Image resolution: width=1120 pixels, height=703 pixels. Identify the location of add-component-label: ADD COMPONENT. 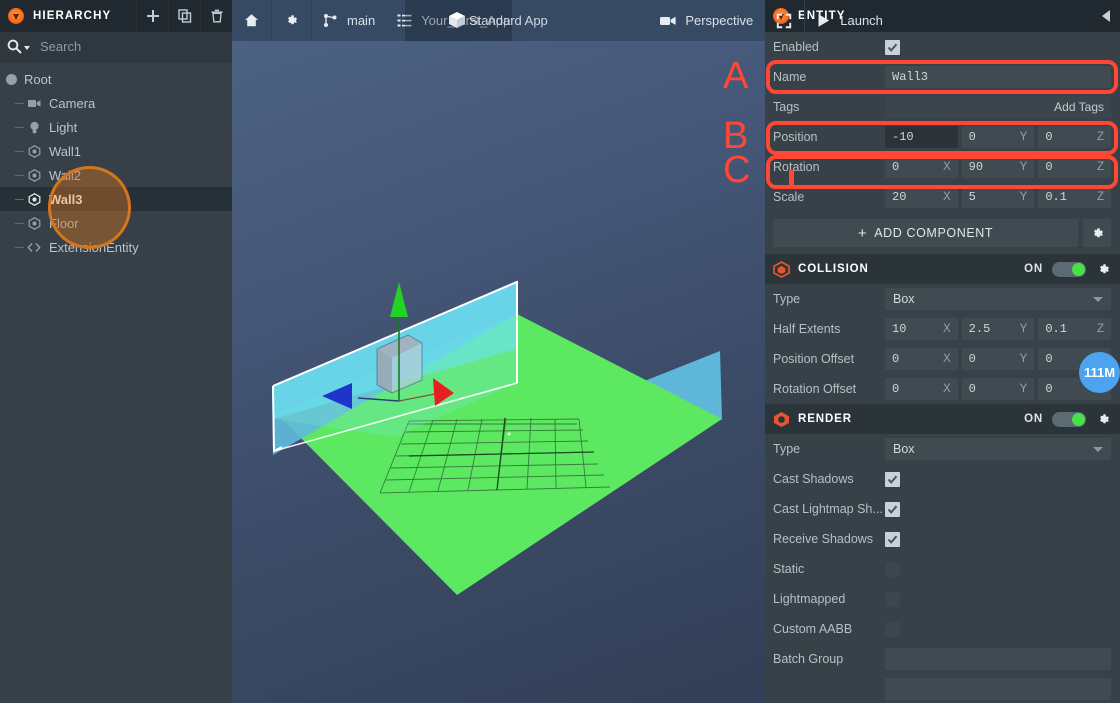
(934, 233).